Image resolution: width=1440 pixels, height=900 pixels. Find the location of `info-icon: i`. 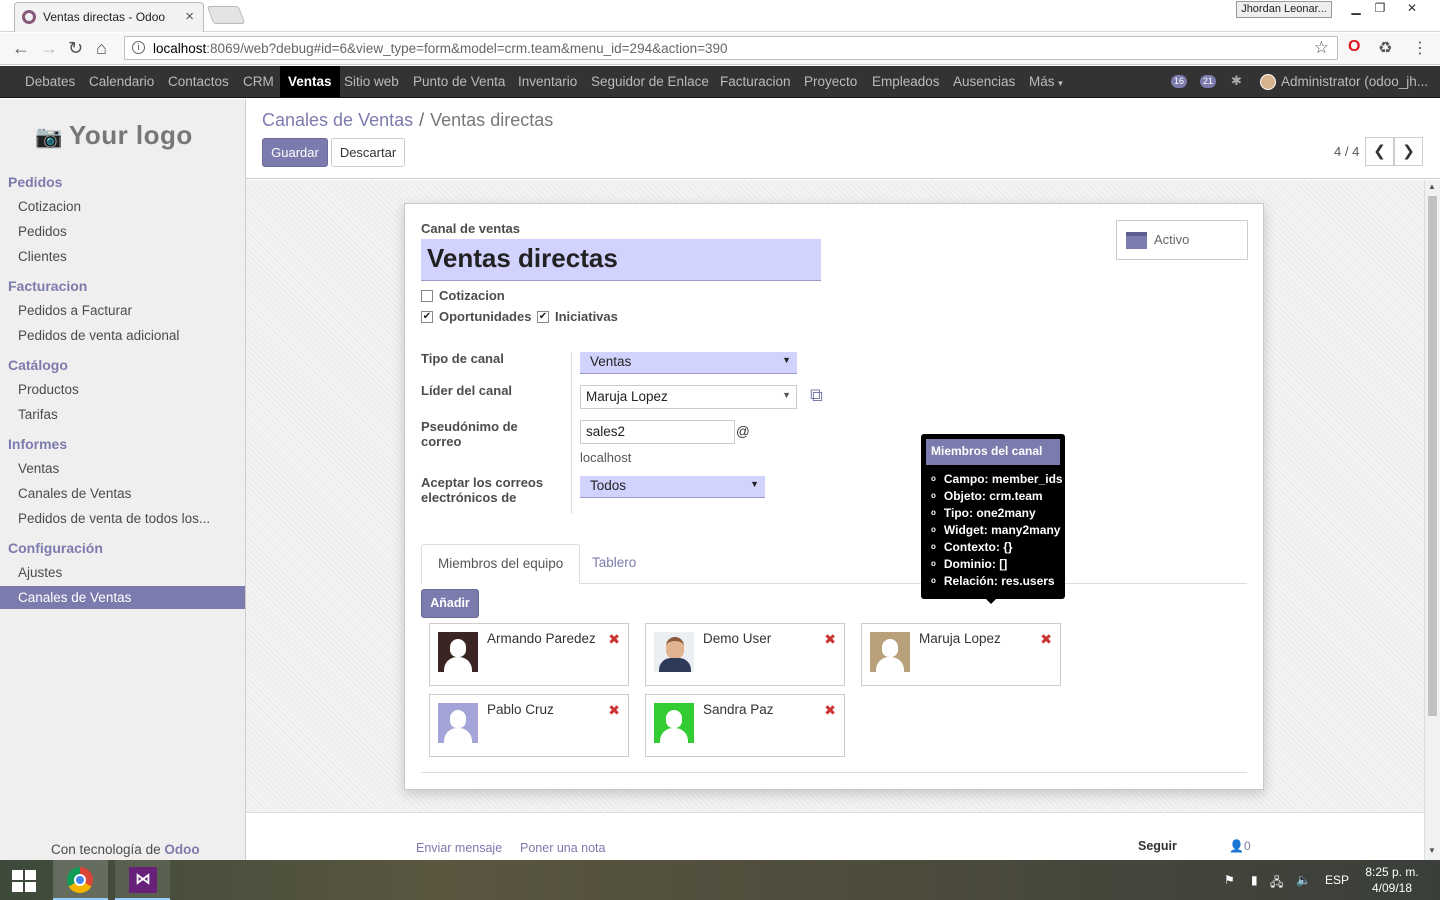

info-icon: i is located at coordinates (138, 47).